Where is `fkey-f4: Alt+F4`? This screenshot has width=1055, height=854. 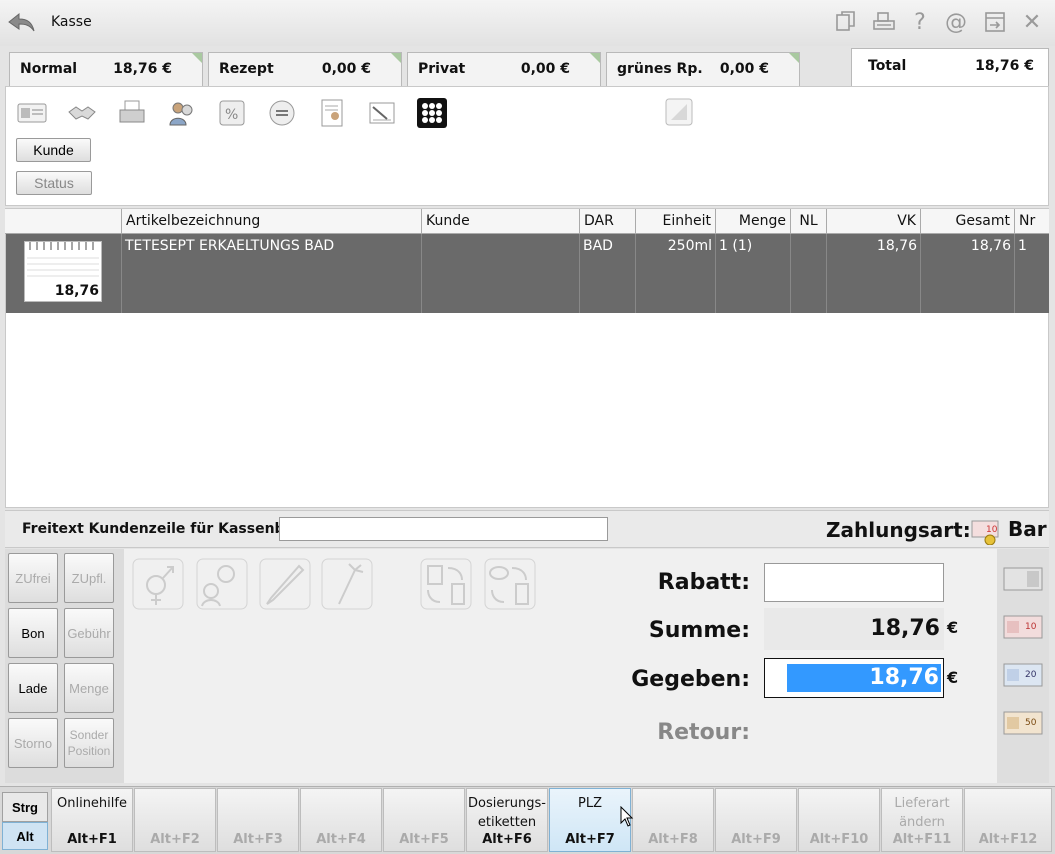 fkey-f4: Alt+F4 is located at coordinates (341, 820).